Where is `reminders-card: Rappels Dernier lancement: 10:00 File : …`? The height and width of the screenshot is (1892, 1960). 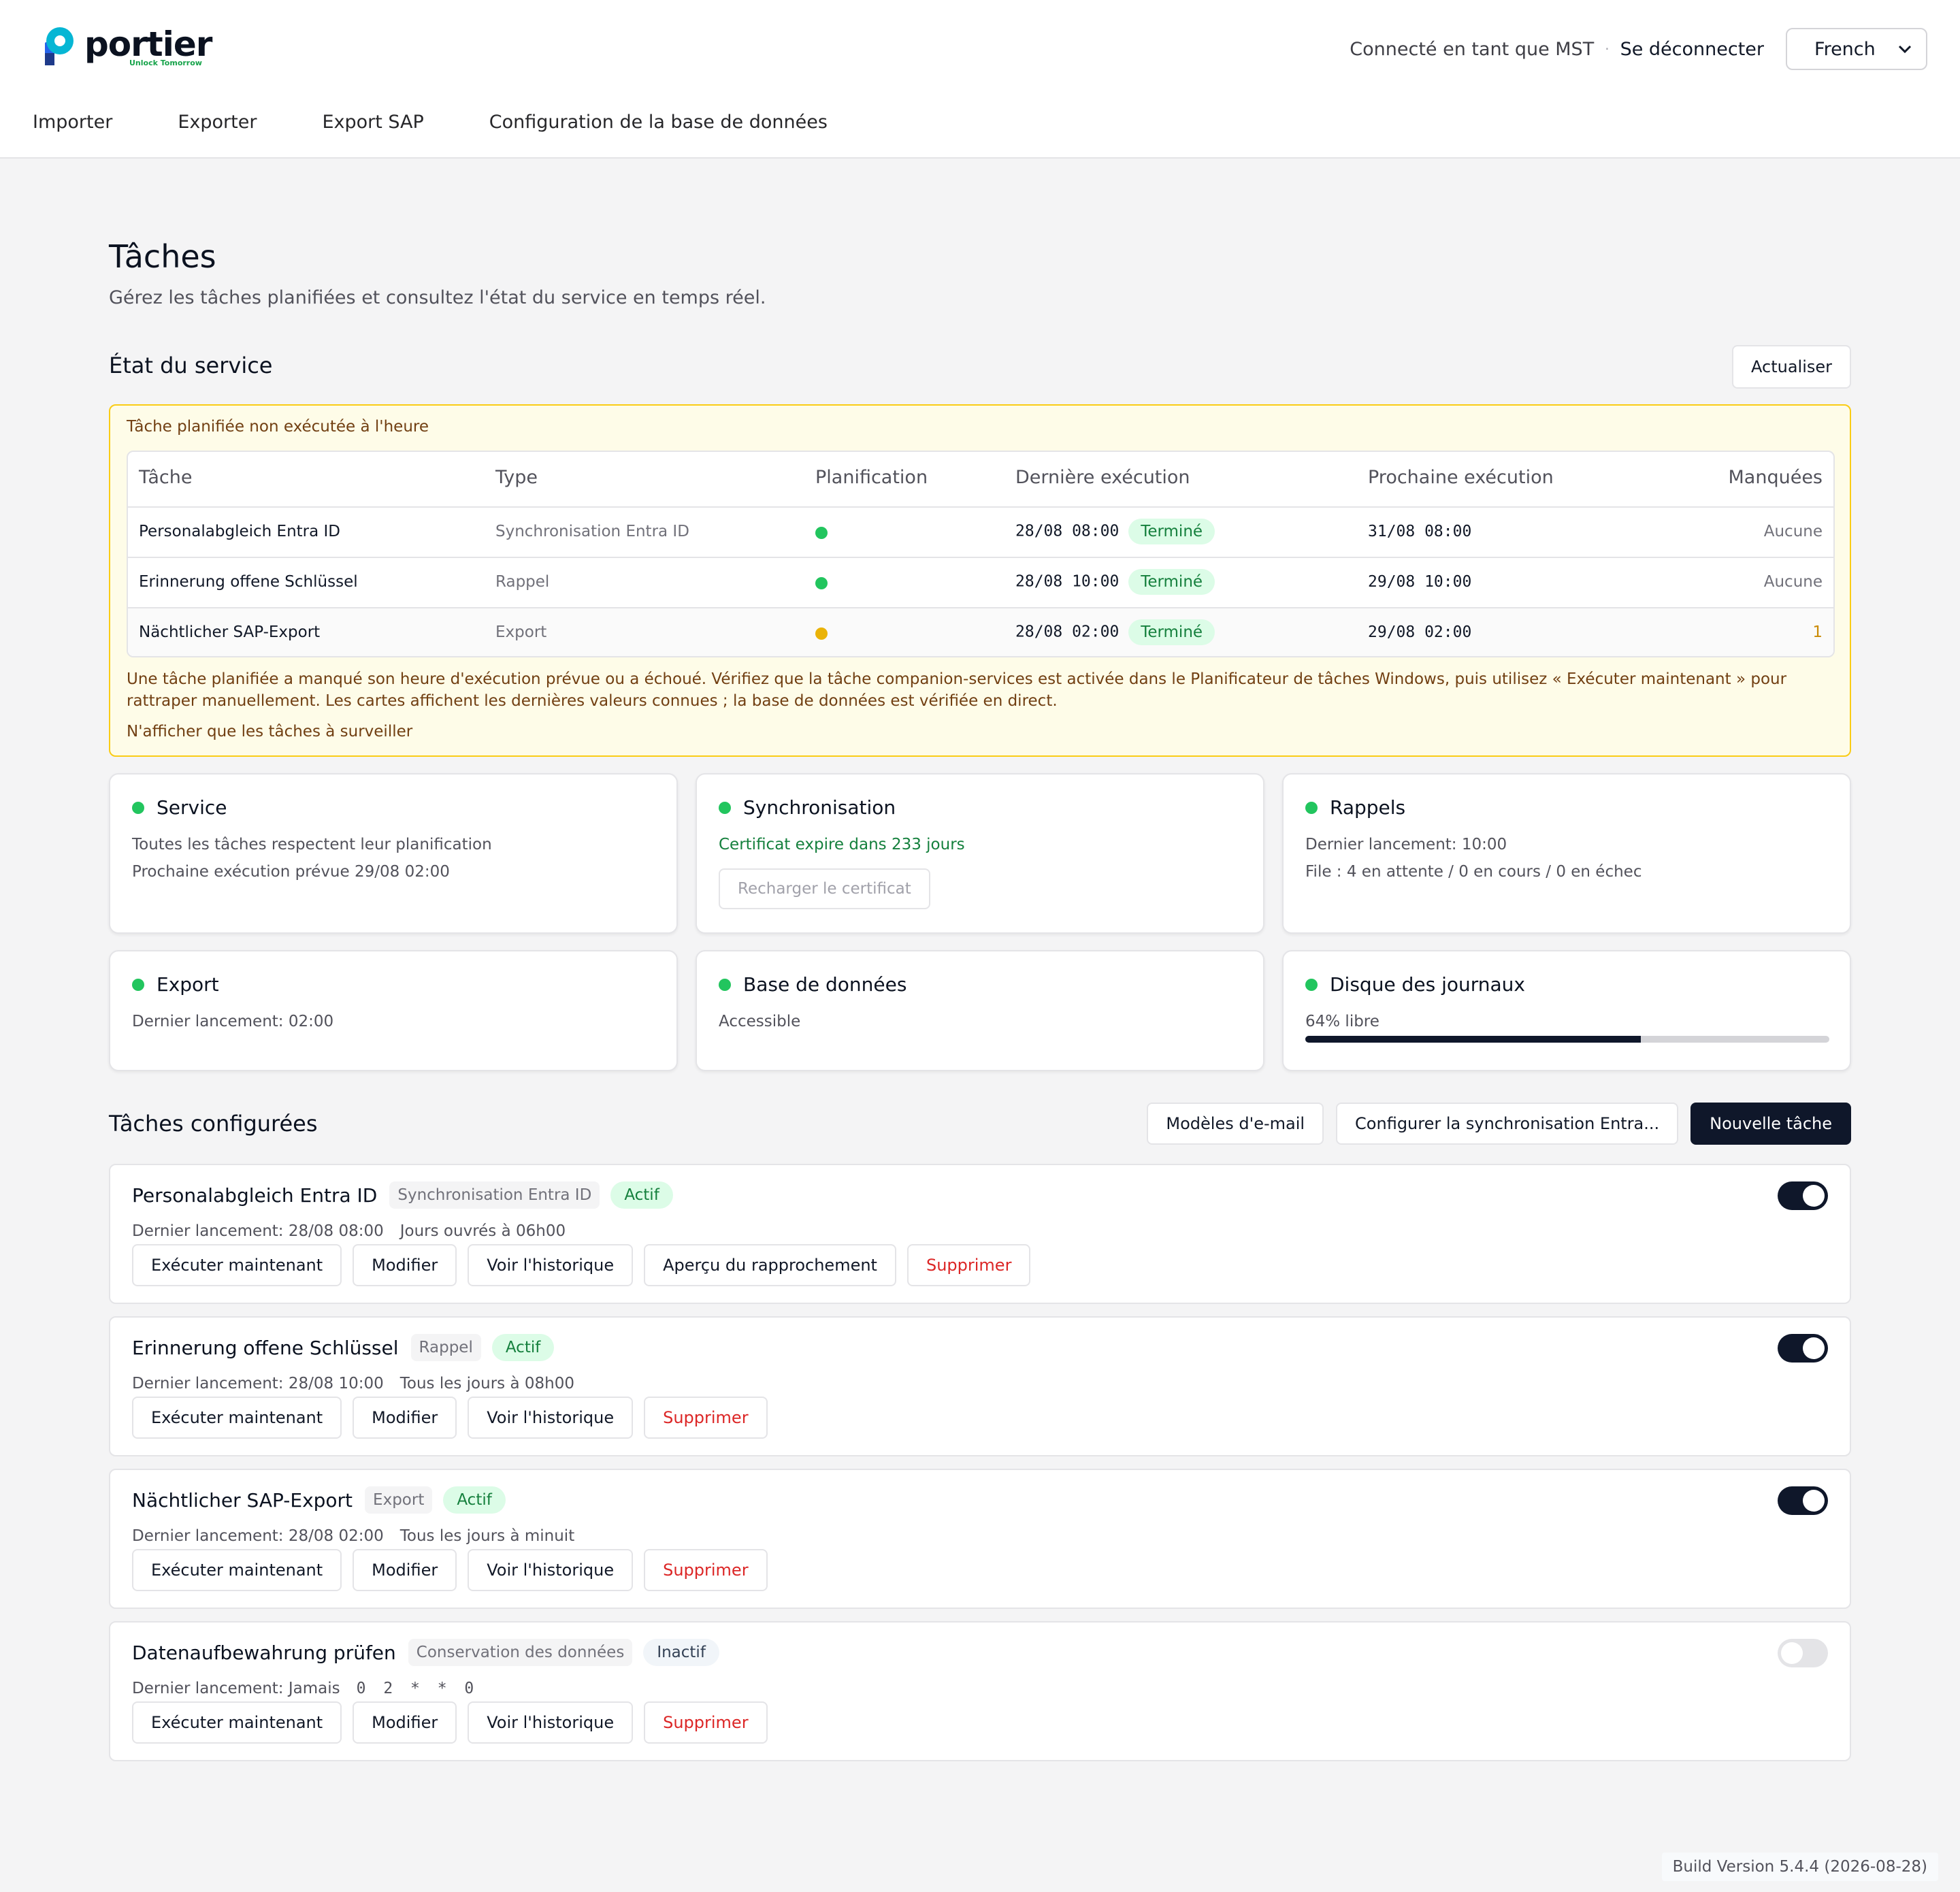
reminders-card: Rappels Dernier lancement: 10:00 File : … is located at coordinates (1566, 854).